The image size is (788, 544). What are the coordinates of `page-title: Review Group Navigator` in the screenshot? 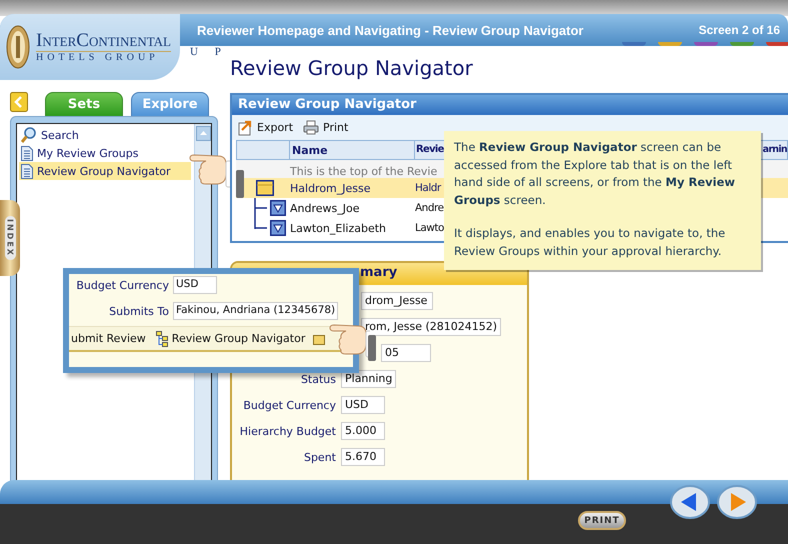 It's located at (351, 68).